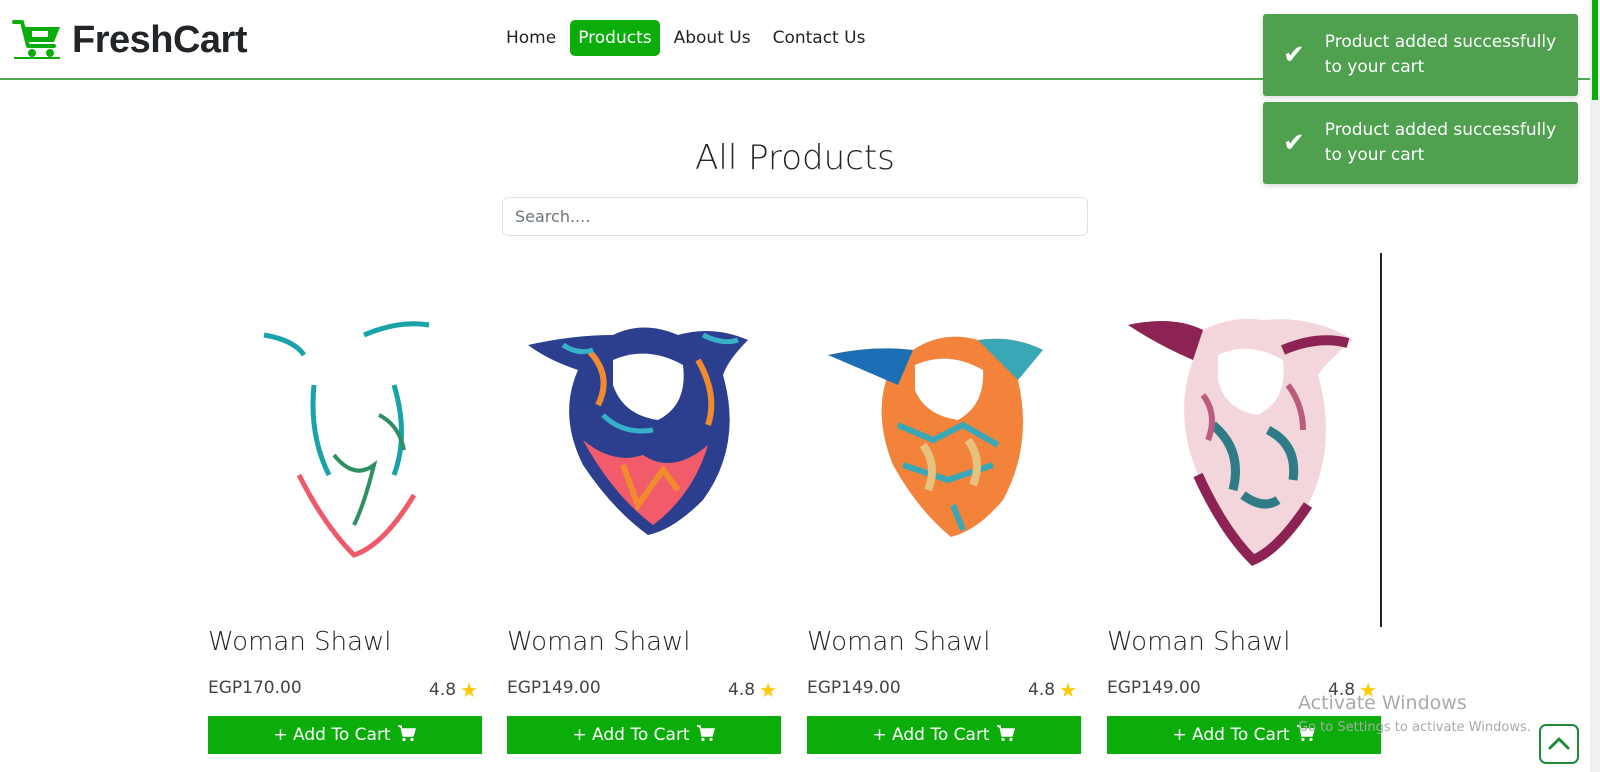 Image resolution: width=1600 pixels, height=772 pixels. Describe the element at coordinates (795, 216) in the screenshot. I see `search-input` at that location.